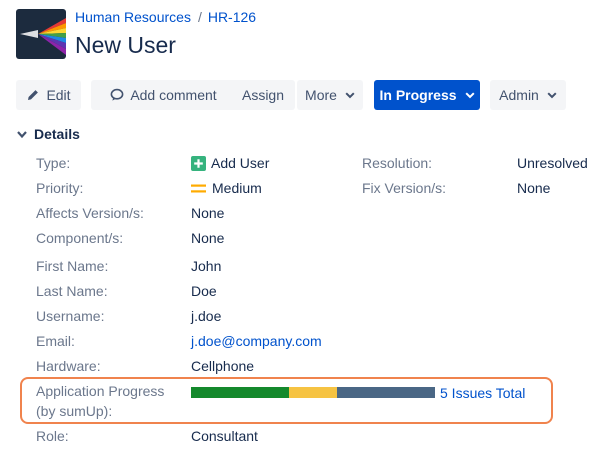  I want to click on hardware-value: Cellphone, so click(223, 366).